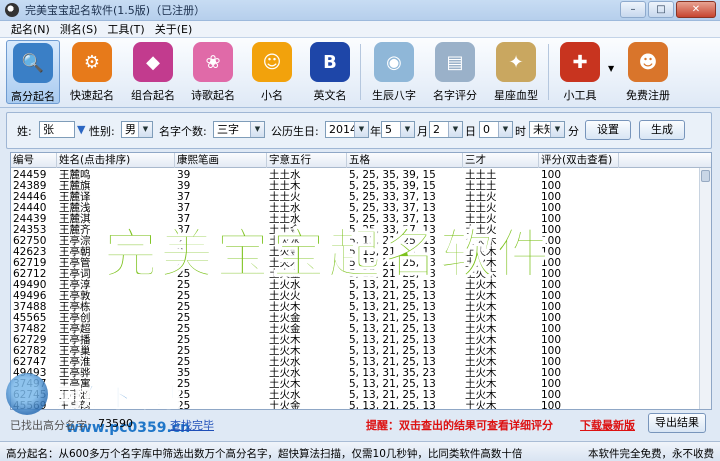 The width and height of the screenshot is (720, 461). Describe the element at coordinates (705, 288) in the screenshot. I see `vertical-scrollbar` at that location.